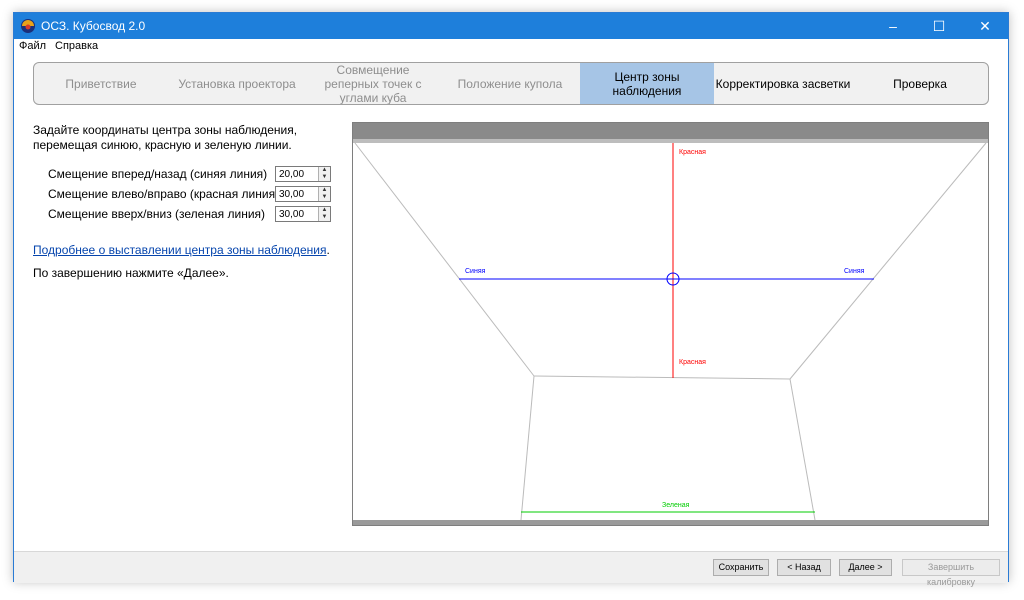  Describe the element at coordinates (893, 26) in the screenshot. I see `minimize-icon: –` at that location.